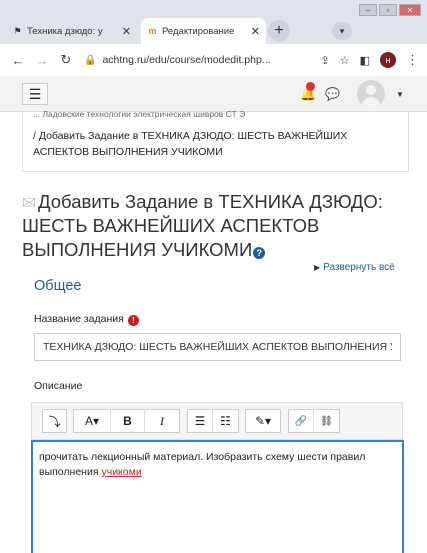 This screenshot has width=427, height=553. What do you see at coordinates (17, 30) in the screenshot?
I see `flag-icon: ⚑` at bounding box center [17, 30].